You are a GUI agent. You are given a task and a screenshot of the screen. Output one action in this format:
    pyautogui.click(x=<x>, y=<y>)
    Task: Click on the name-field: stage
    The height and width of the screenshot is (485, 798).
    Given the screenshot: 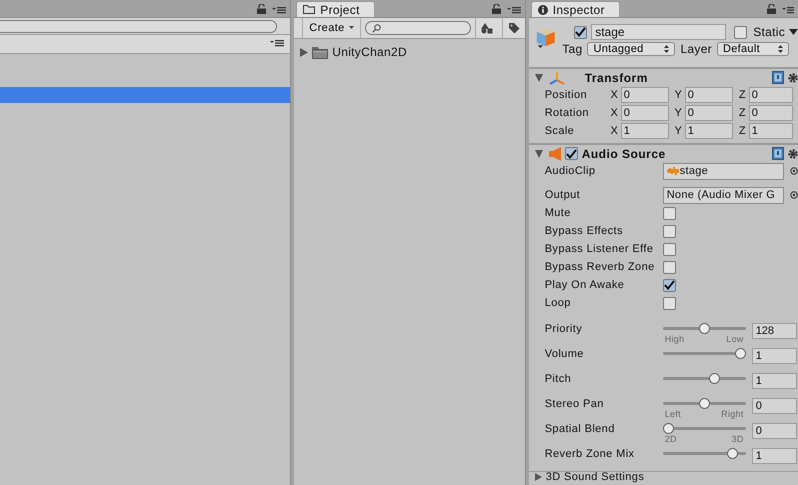 What is the action you would take?
    pyautogui.click(x=658, y=32)
    